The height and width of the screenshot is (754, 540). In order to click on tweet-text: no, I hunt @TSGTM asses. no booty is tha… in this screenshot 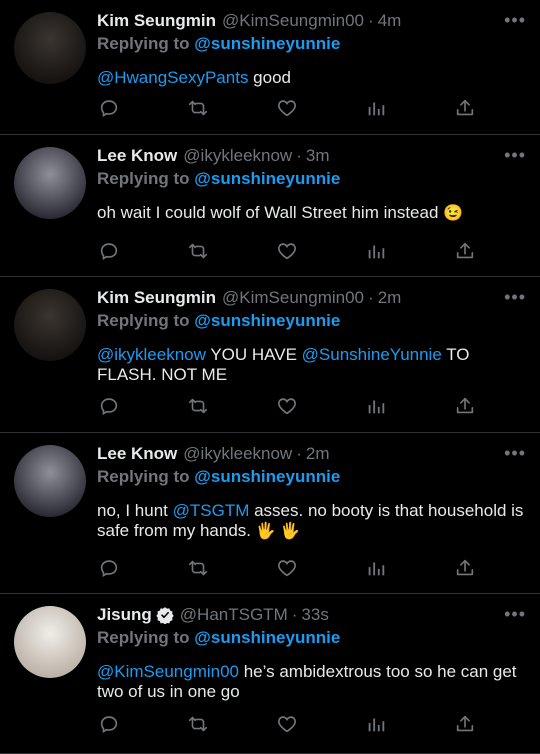, I will do `click(311, 521)`.